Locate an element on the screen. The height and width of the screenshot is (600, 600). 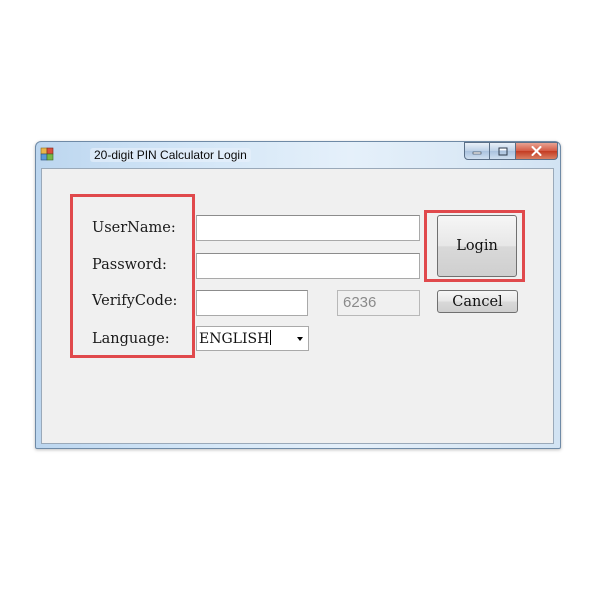
maximize-icon is located at coordinates (502, 151).